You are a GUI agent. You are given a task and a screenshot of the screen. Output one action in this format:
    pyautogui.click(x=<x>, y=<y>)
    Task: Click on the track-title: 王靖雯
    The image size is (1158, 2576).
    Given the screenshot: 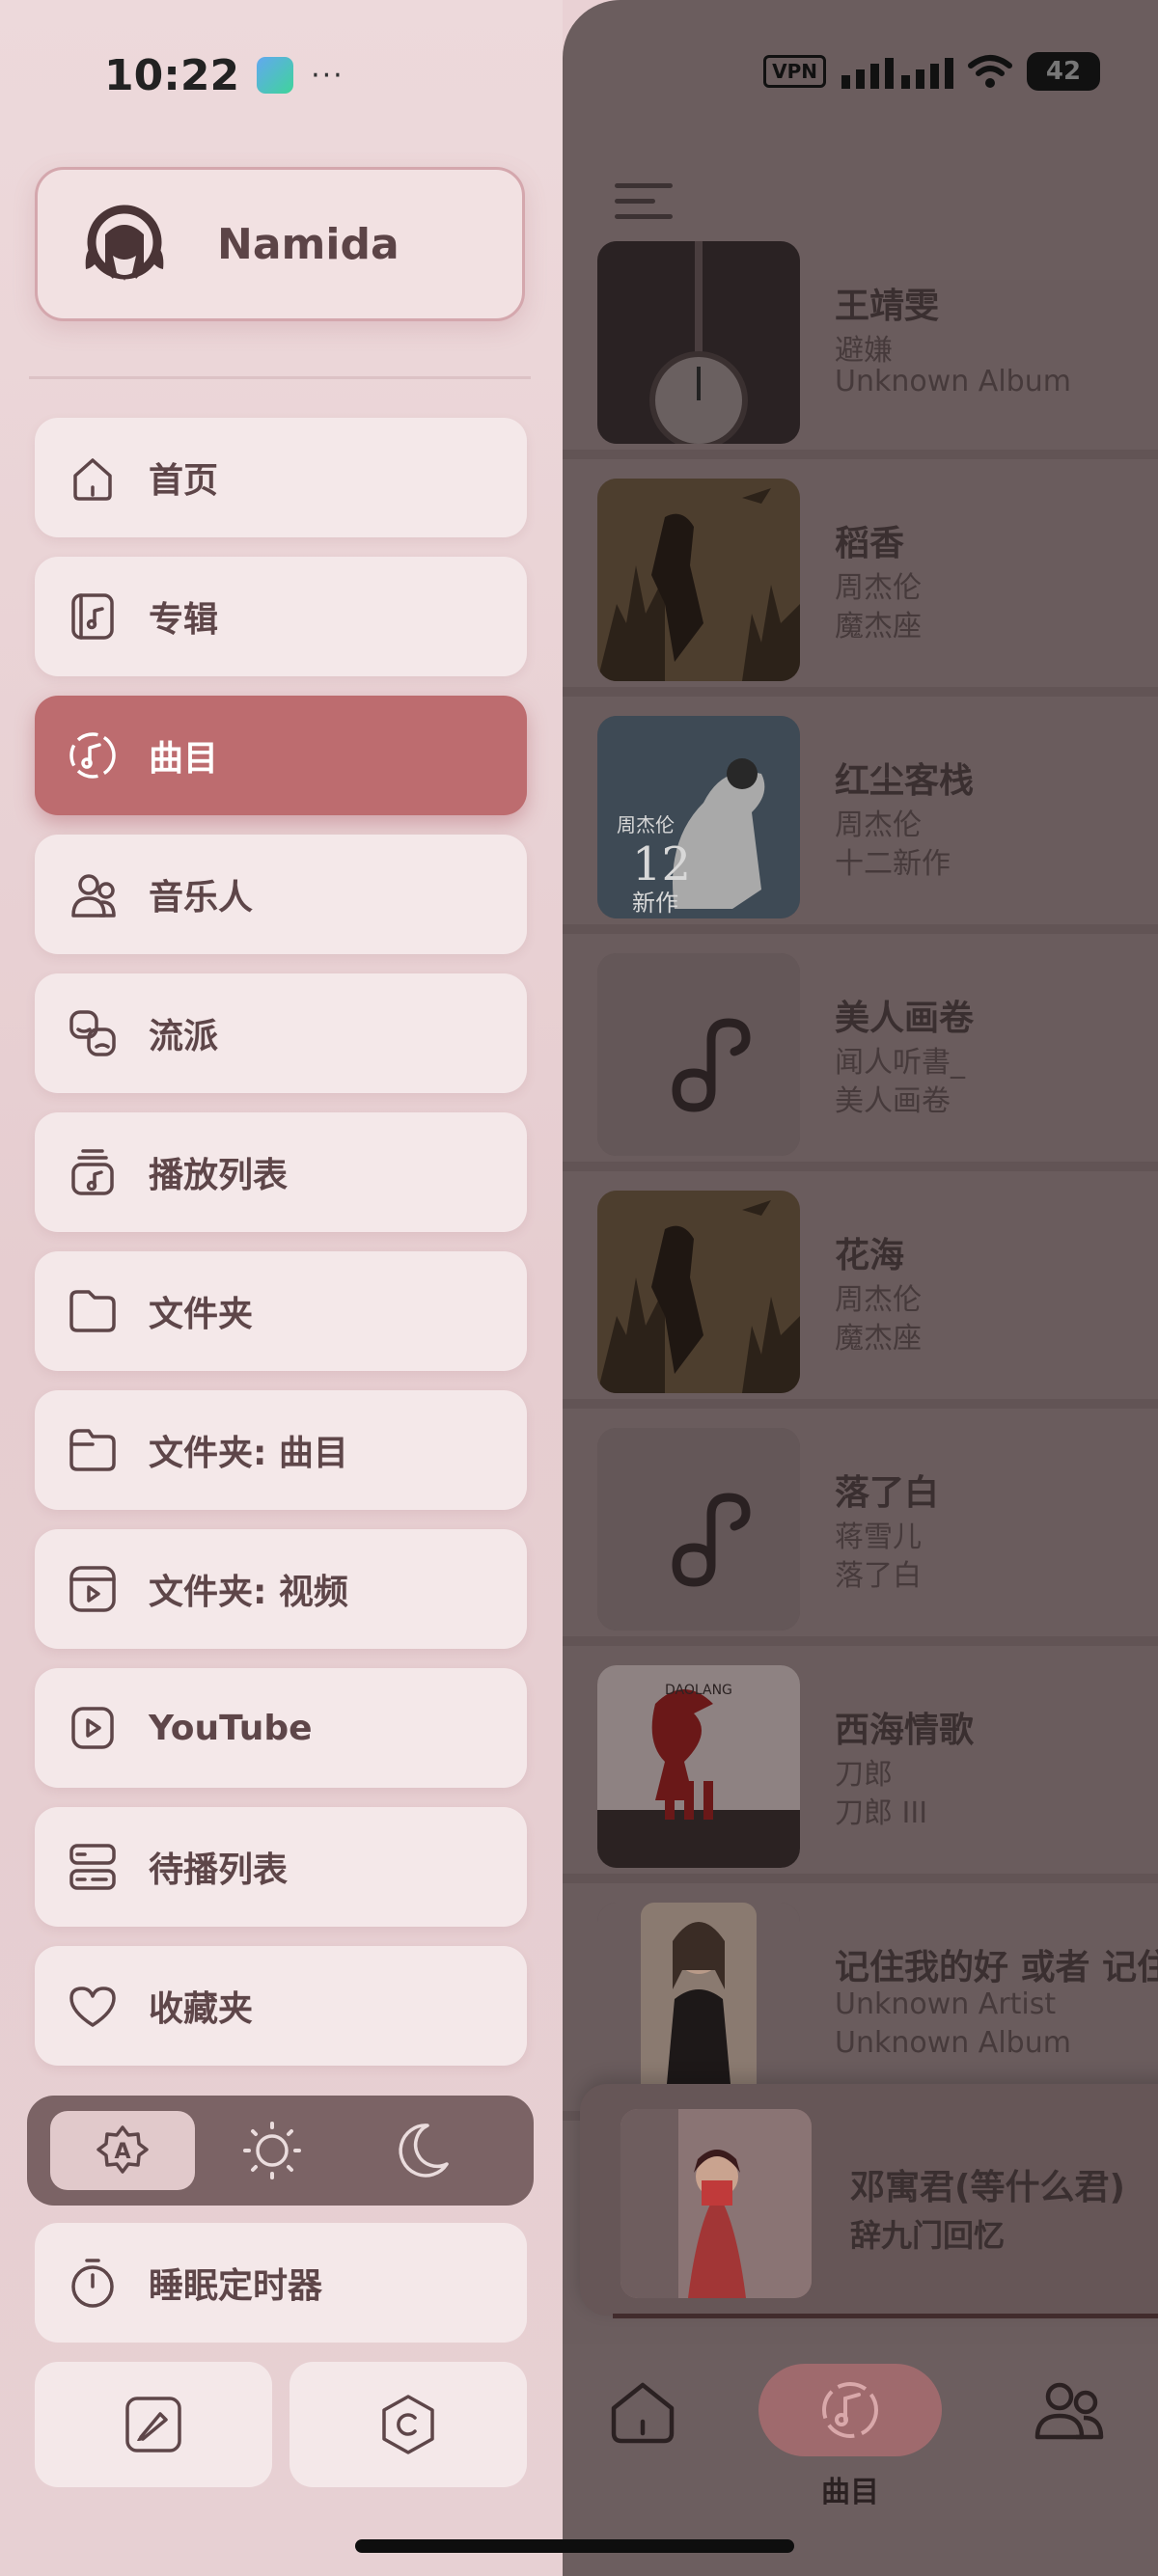 What is the action you would take?
    pyautogui.click(x=887, y=306)
    